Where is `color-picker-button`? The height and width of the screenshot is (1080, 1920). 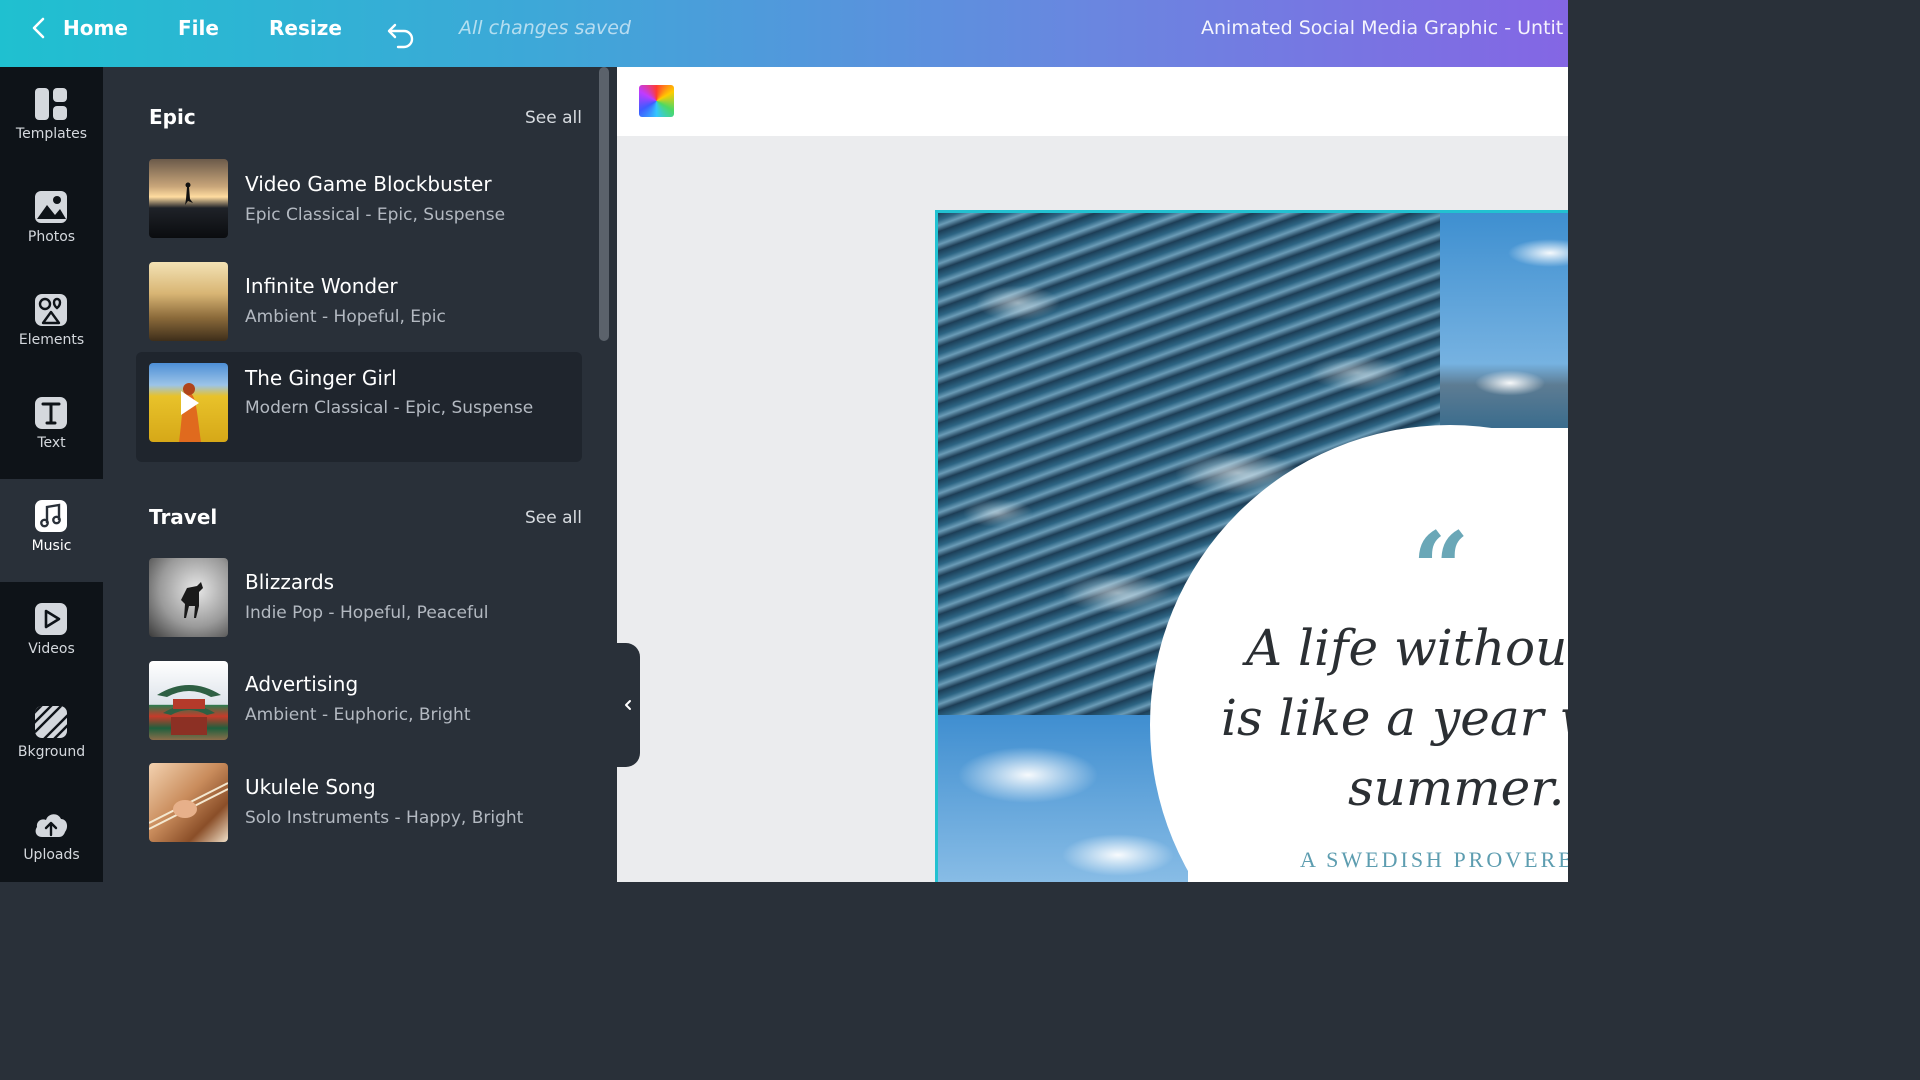 color-picker-button is located at coordinates (656, 101).